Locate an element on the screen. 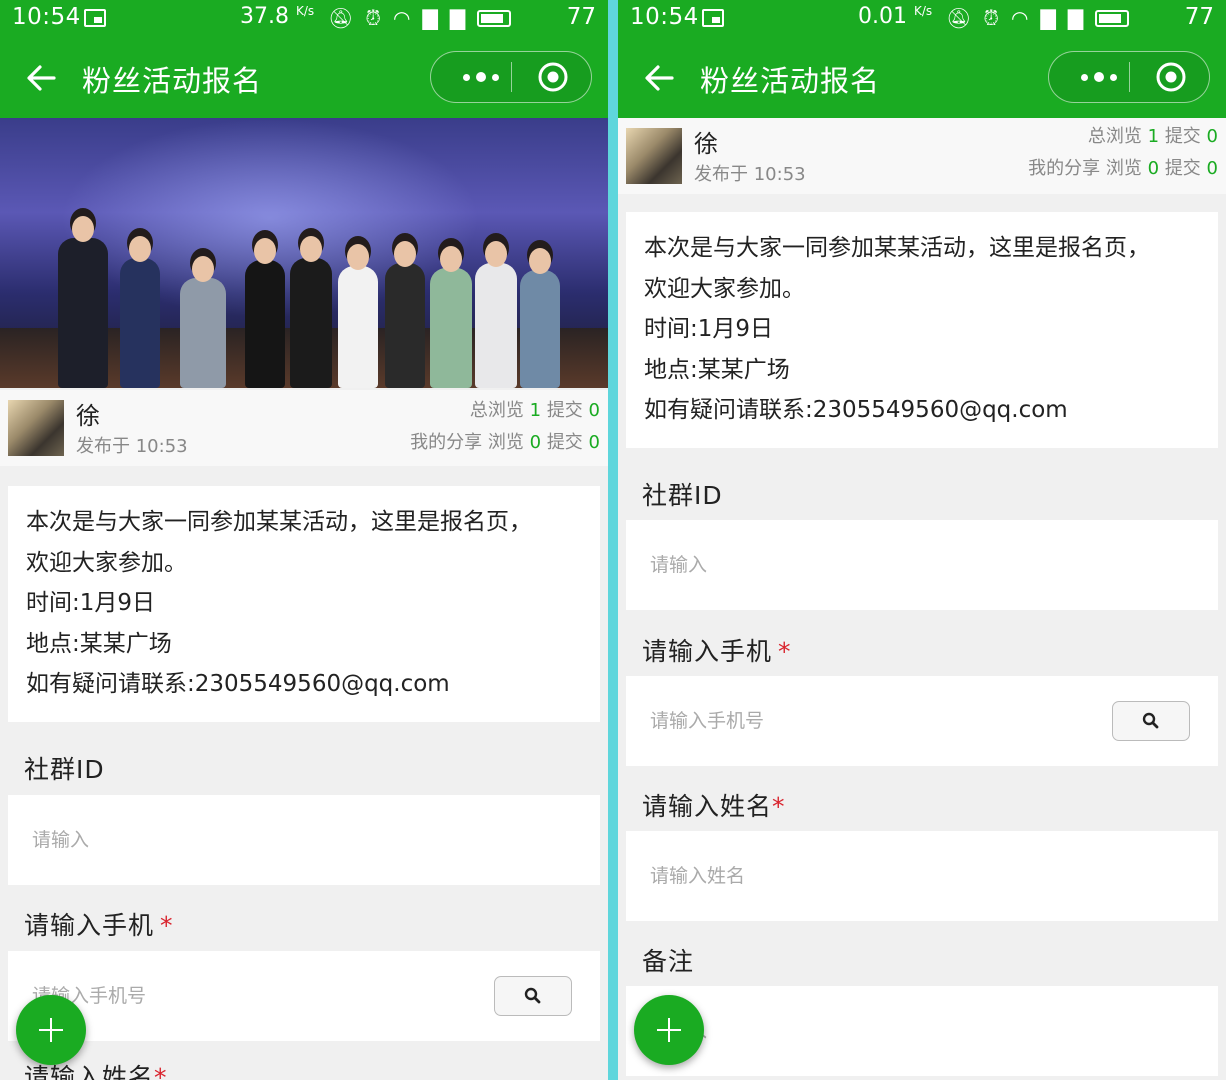 The width and height of the screenshot is (1226, 1080). name-input is located at coordinates (870, 876).